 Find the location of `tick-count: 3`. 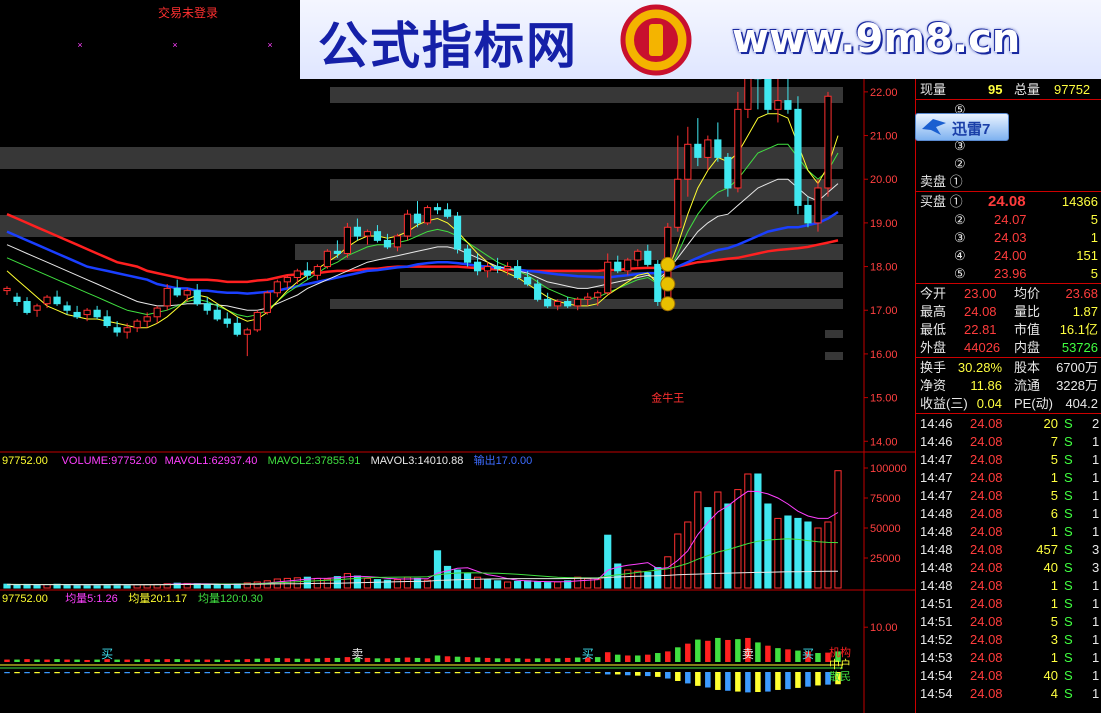

tick-count: 3 is located at coordinates (1096, 549).